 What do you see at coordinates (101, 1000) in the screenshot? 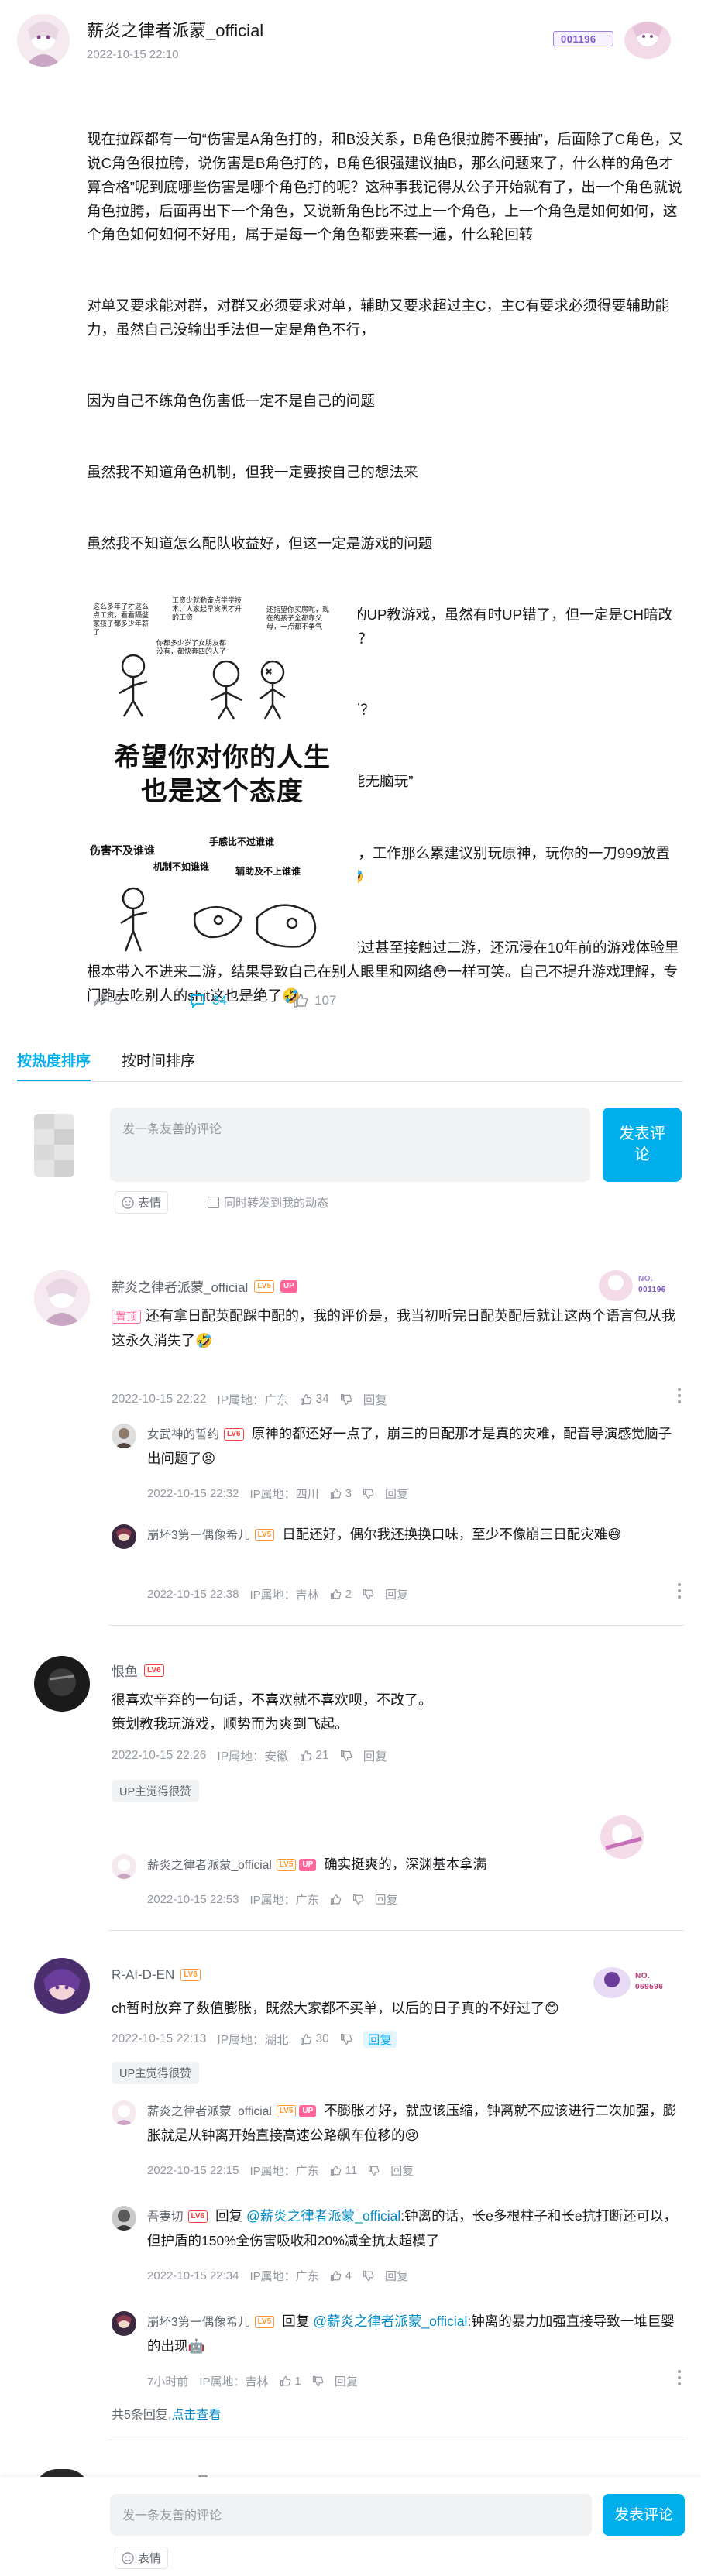
I see `forward-icon` at bounding box center [101, 1000].